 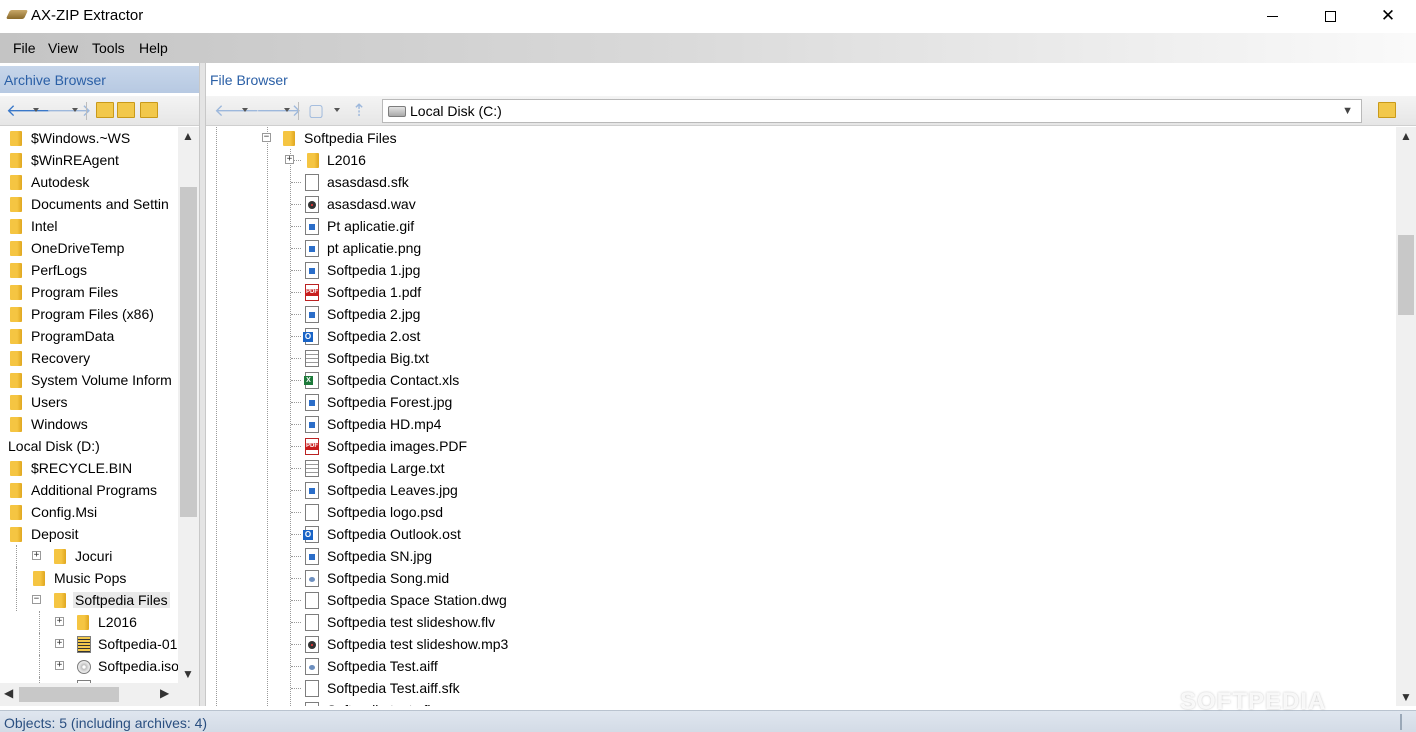 What do you see at coordinates (89, 402) in the screenshot?
I see `archive-tree-item: Users` at bounding box center [89, 402].